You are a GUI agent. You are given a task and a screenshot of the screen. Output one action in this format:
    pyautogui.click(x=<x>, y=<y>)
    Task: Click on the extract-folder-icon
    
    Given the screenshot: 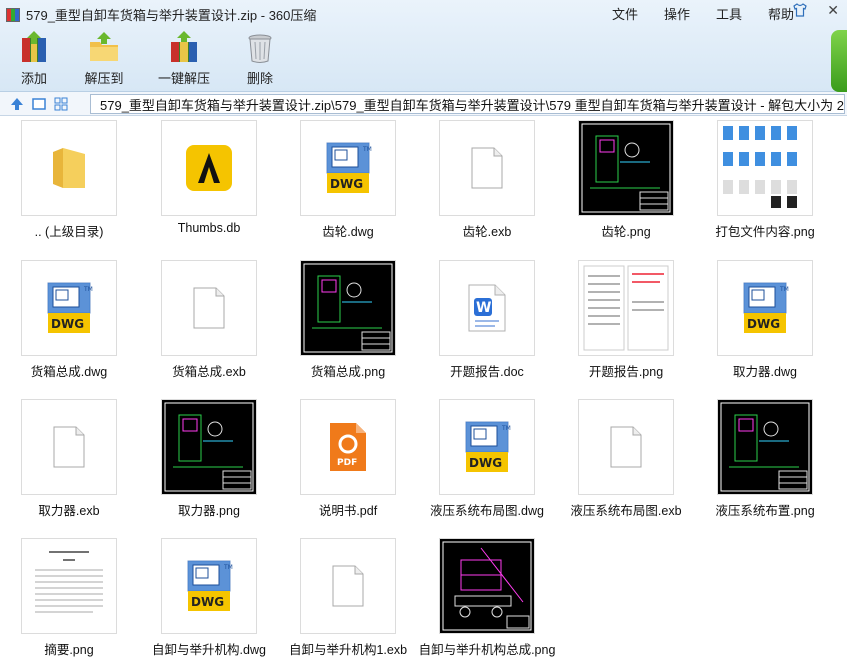 What is the action you would take?
    pyautogui.click(x=104, y=46)
    